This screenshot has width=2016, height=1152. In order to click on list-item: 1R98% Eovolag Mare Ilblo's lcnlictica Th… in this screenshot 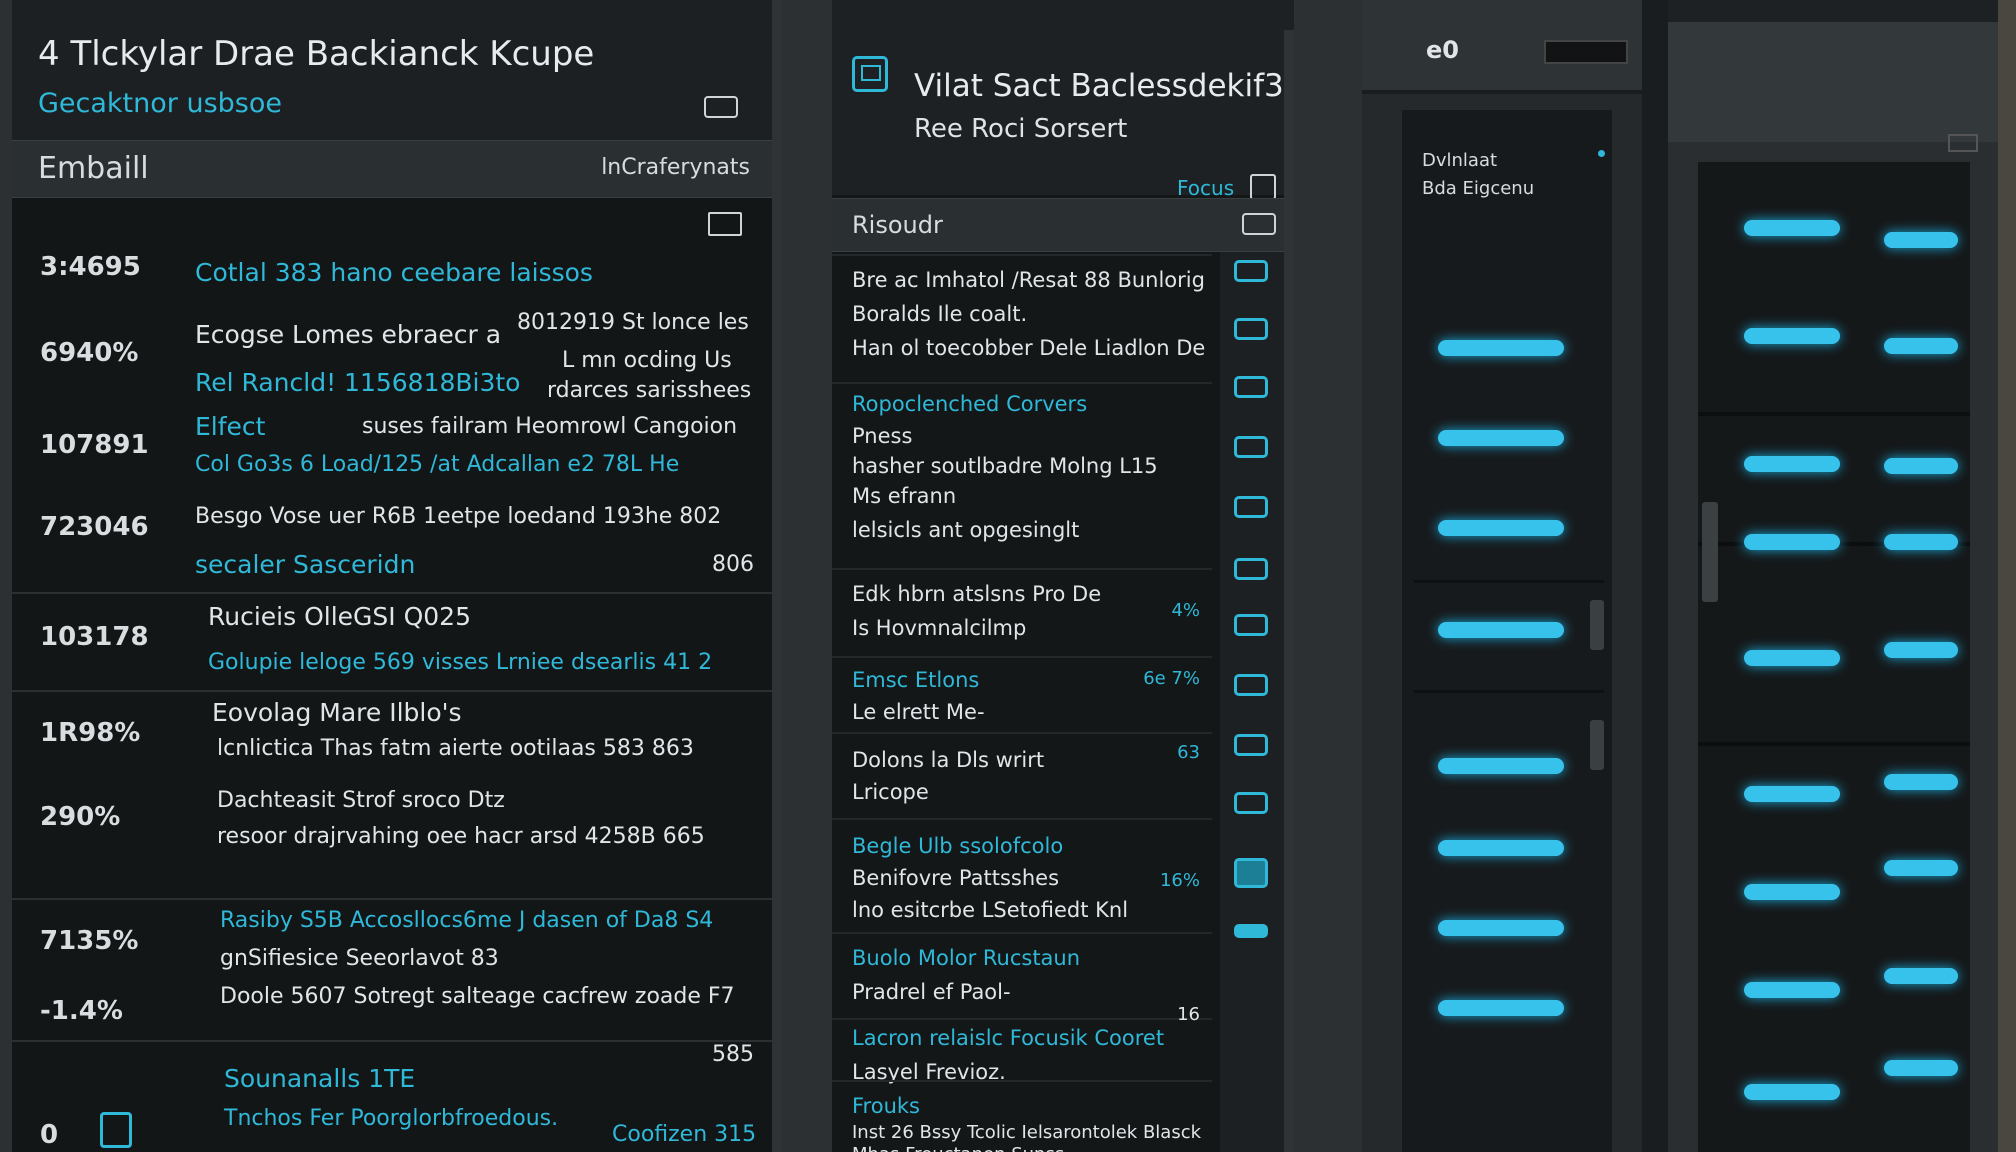, I will do `click(392, 725)`.